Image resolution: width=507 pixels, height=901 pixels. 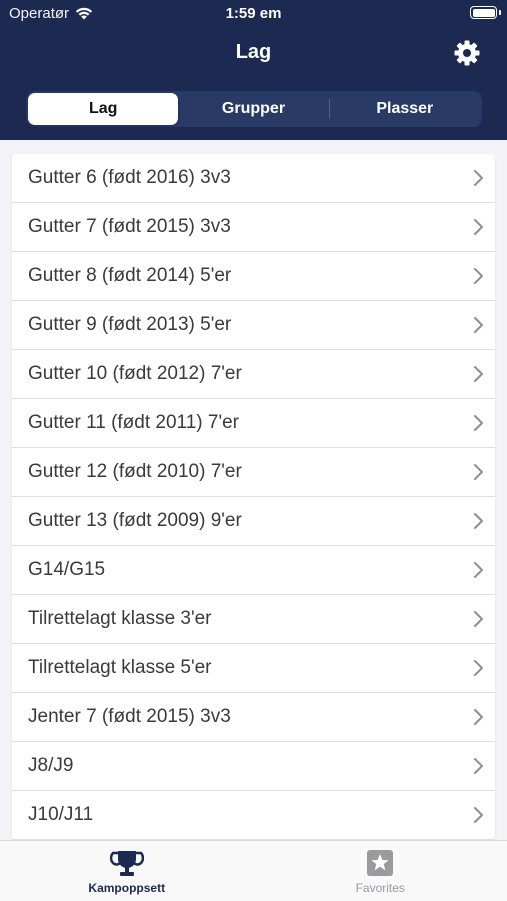 I want to click on tab-kampoppsett: Kampoppsett, so click(x=127, y=871).